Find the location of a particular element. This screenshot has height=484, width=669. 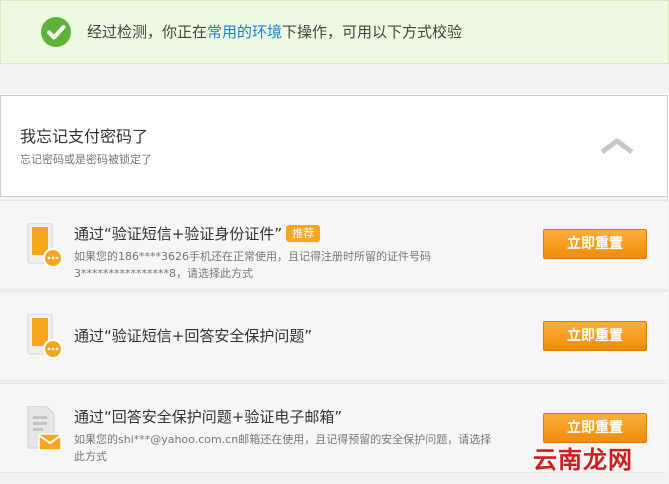

document-mail-icon is located at coordinates (44, 428).